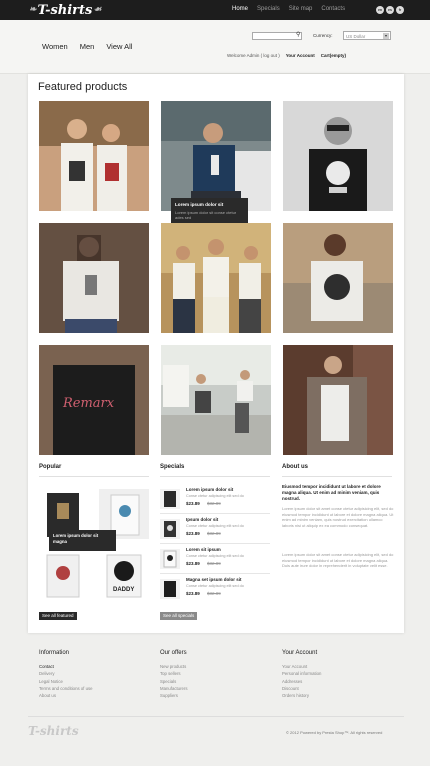  Describe the element at coordinates (33, 10) in the screenshot. I see `wing-left-icon: ❧` at that location.